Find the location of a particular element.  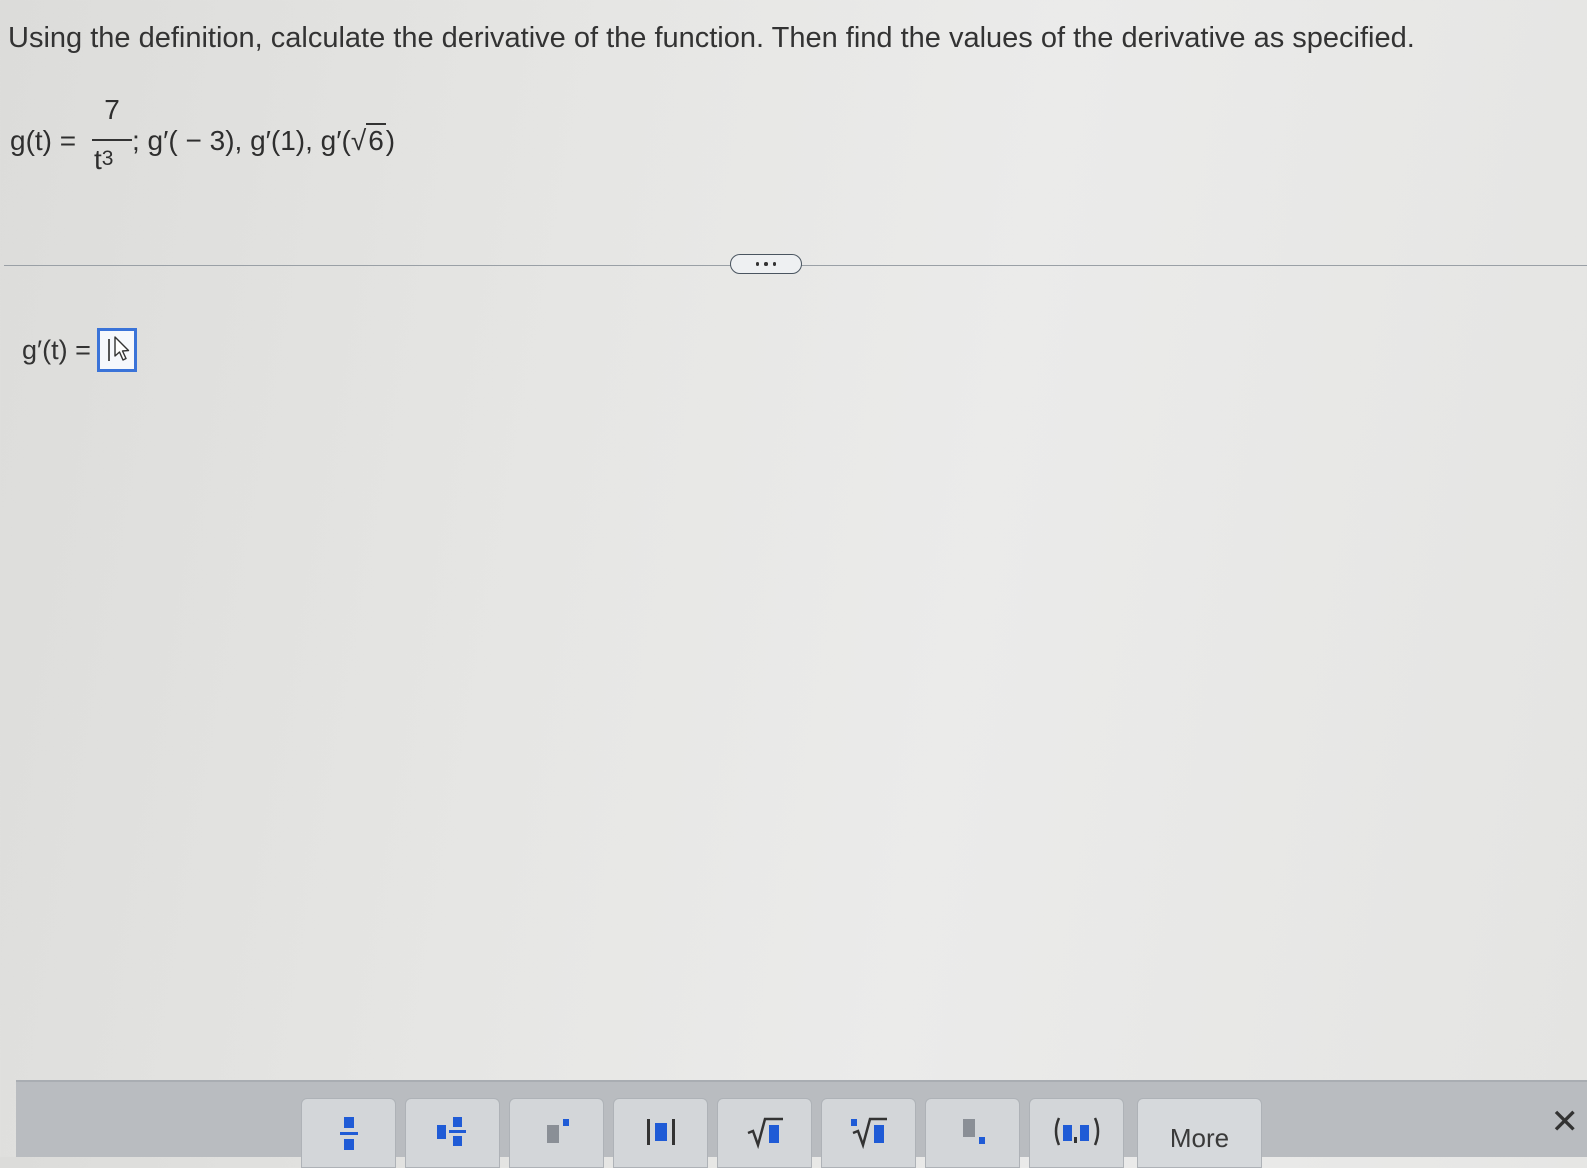

subscript-icon is located at coordinates (973, 1131).